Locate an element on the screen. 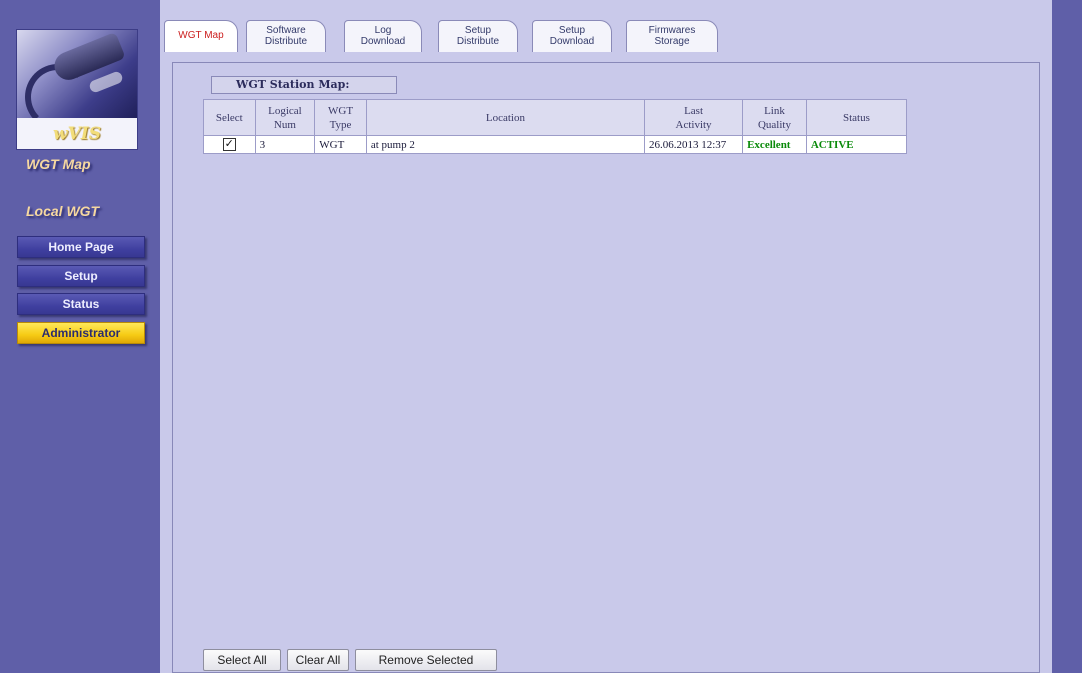 The height and width of the screenshot is (673, 1082). checkmark-icon: ✓ is located at coordinates (229, 143).